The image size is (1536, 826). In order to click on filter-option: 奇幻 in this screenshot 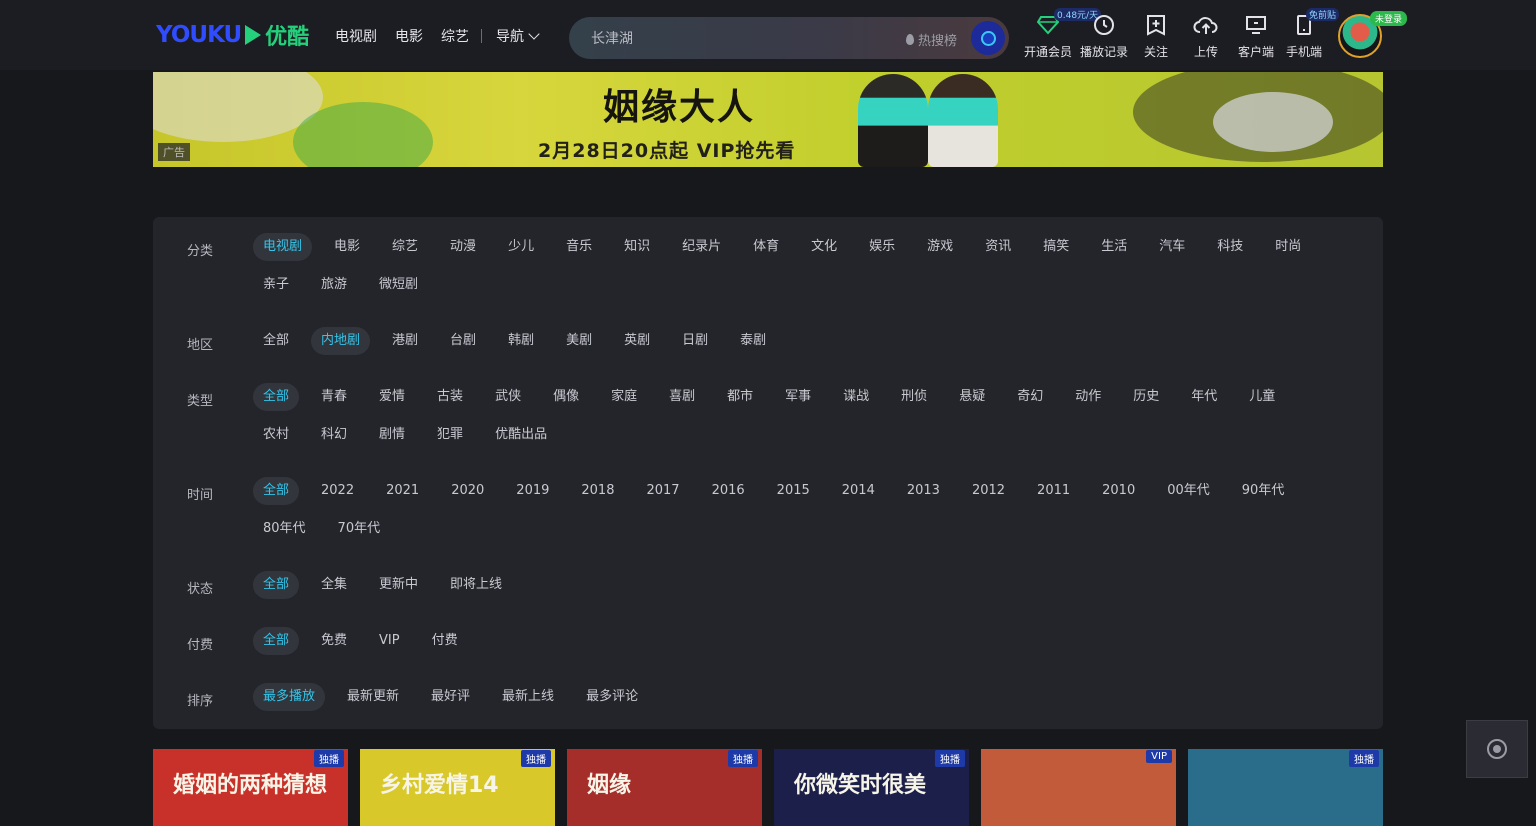, I will do `click(1030, 397)`.